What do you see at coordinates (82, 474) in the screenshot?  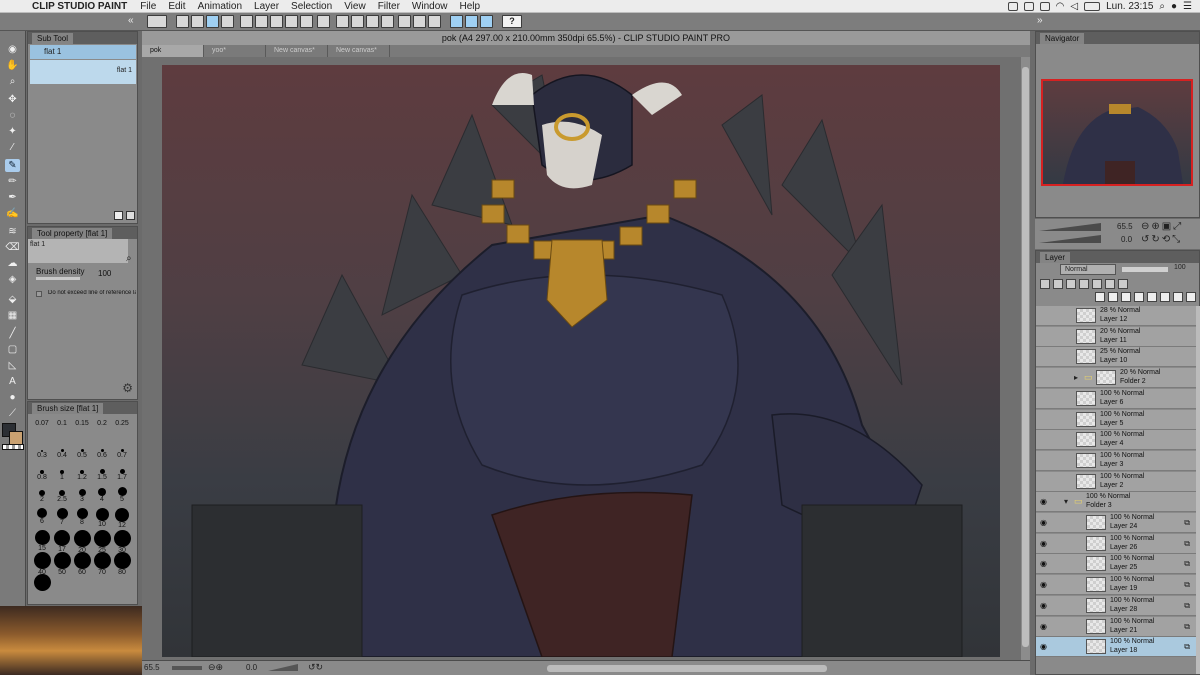 I see `brush-size-option: 1.2` at bounding box center [82, 474].